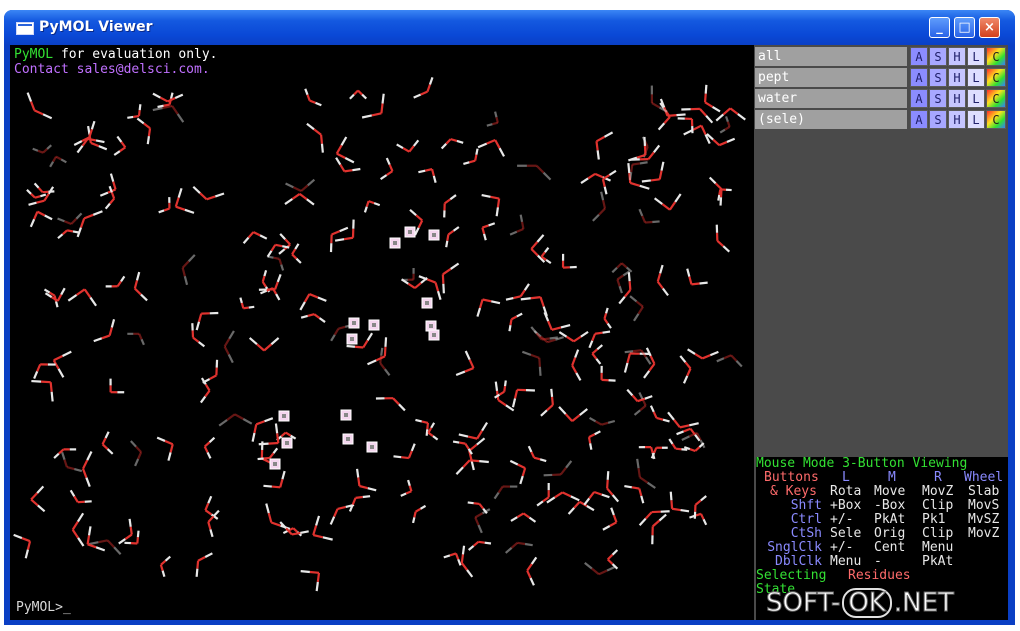 The image size is (1020, 631). I want to click on maximize-button: □, so click(964, 27).